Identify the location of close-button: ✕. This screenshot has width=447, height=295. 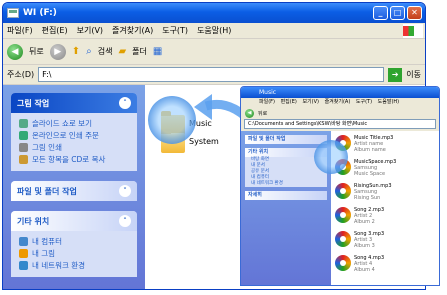
(414, 13).